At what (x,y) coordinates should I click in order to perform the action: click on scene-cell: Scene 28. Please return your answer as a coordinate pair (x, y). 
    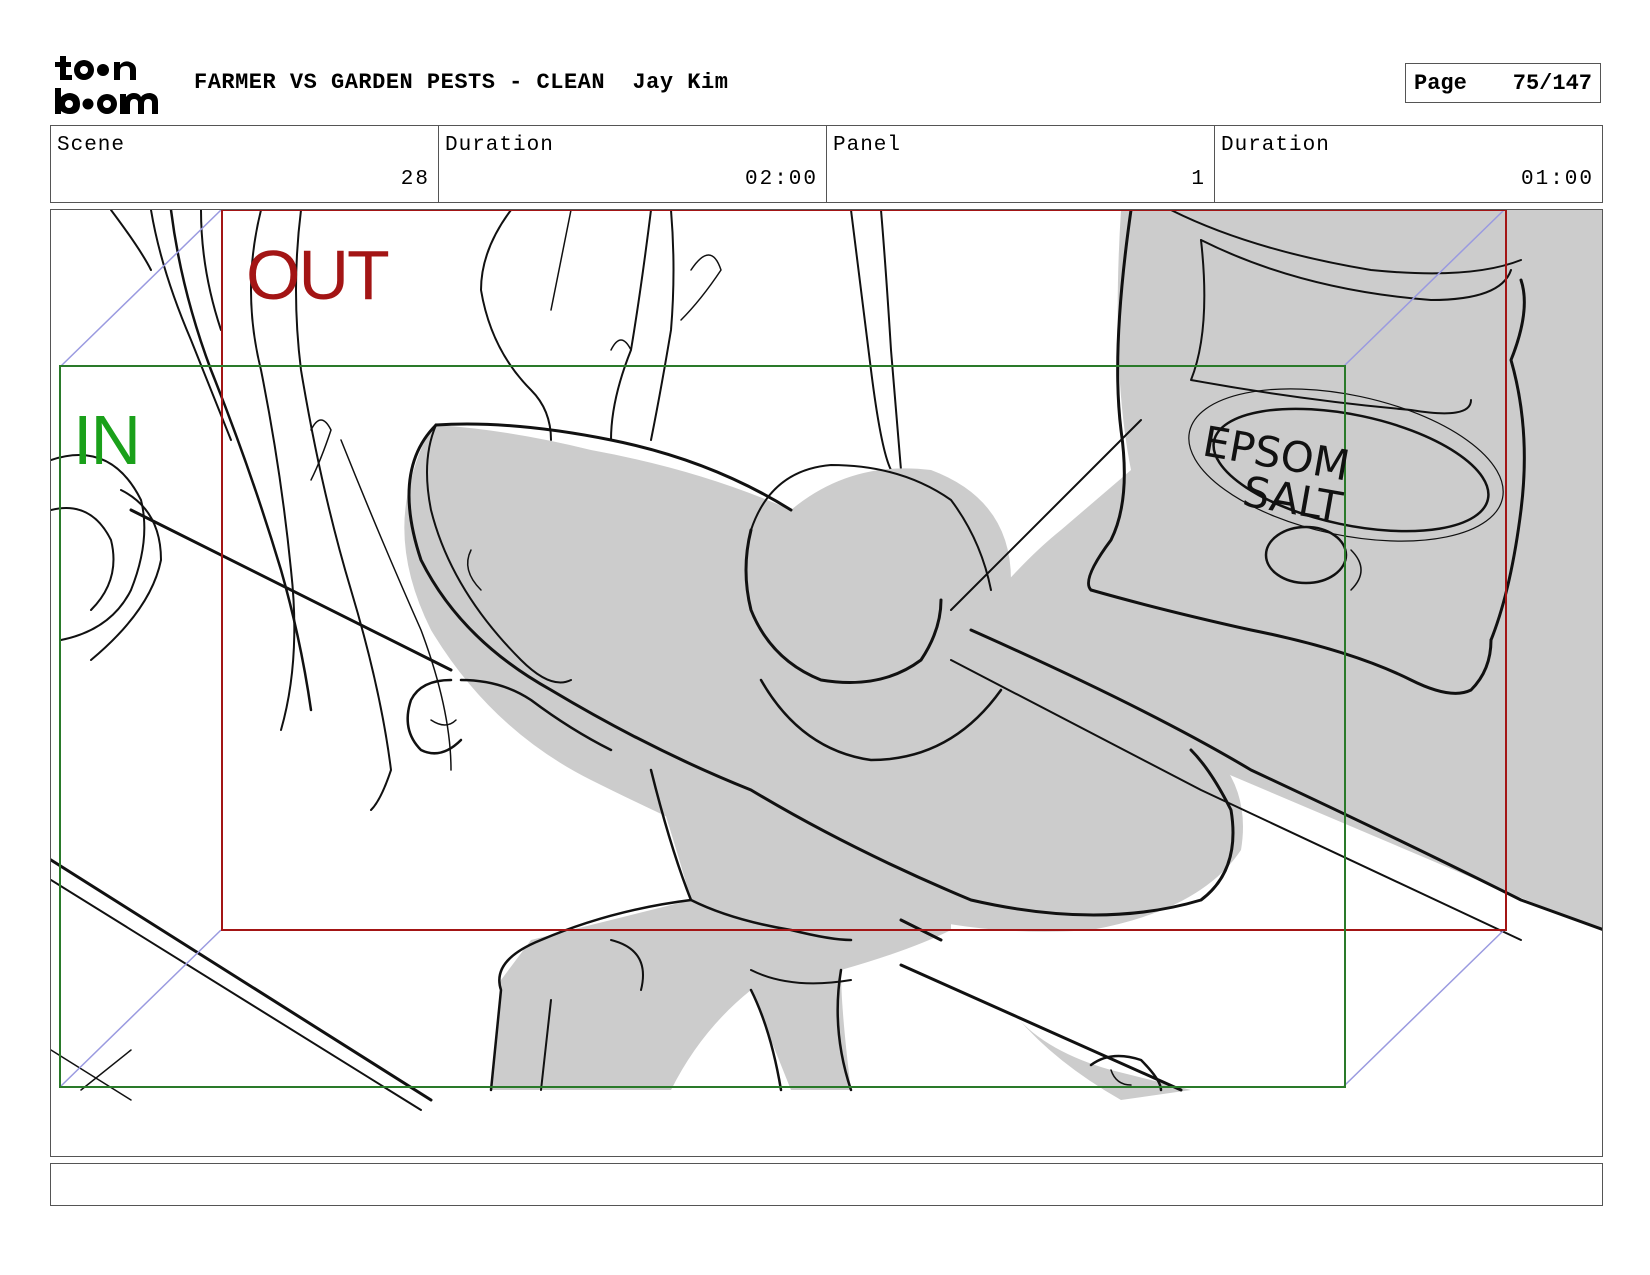
    Looking at the image, I should click on (245, 164).